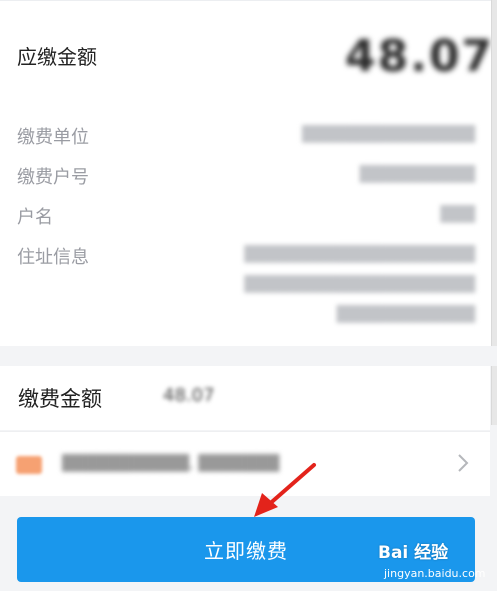 Image resolution: width=497 pixels, height=591 pixels. I want to click on address-line-3: ████████████, so click(405, 314).